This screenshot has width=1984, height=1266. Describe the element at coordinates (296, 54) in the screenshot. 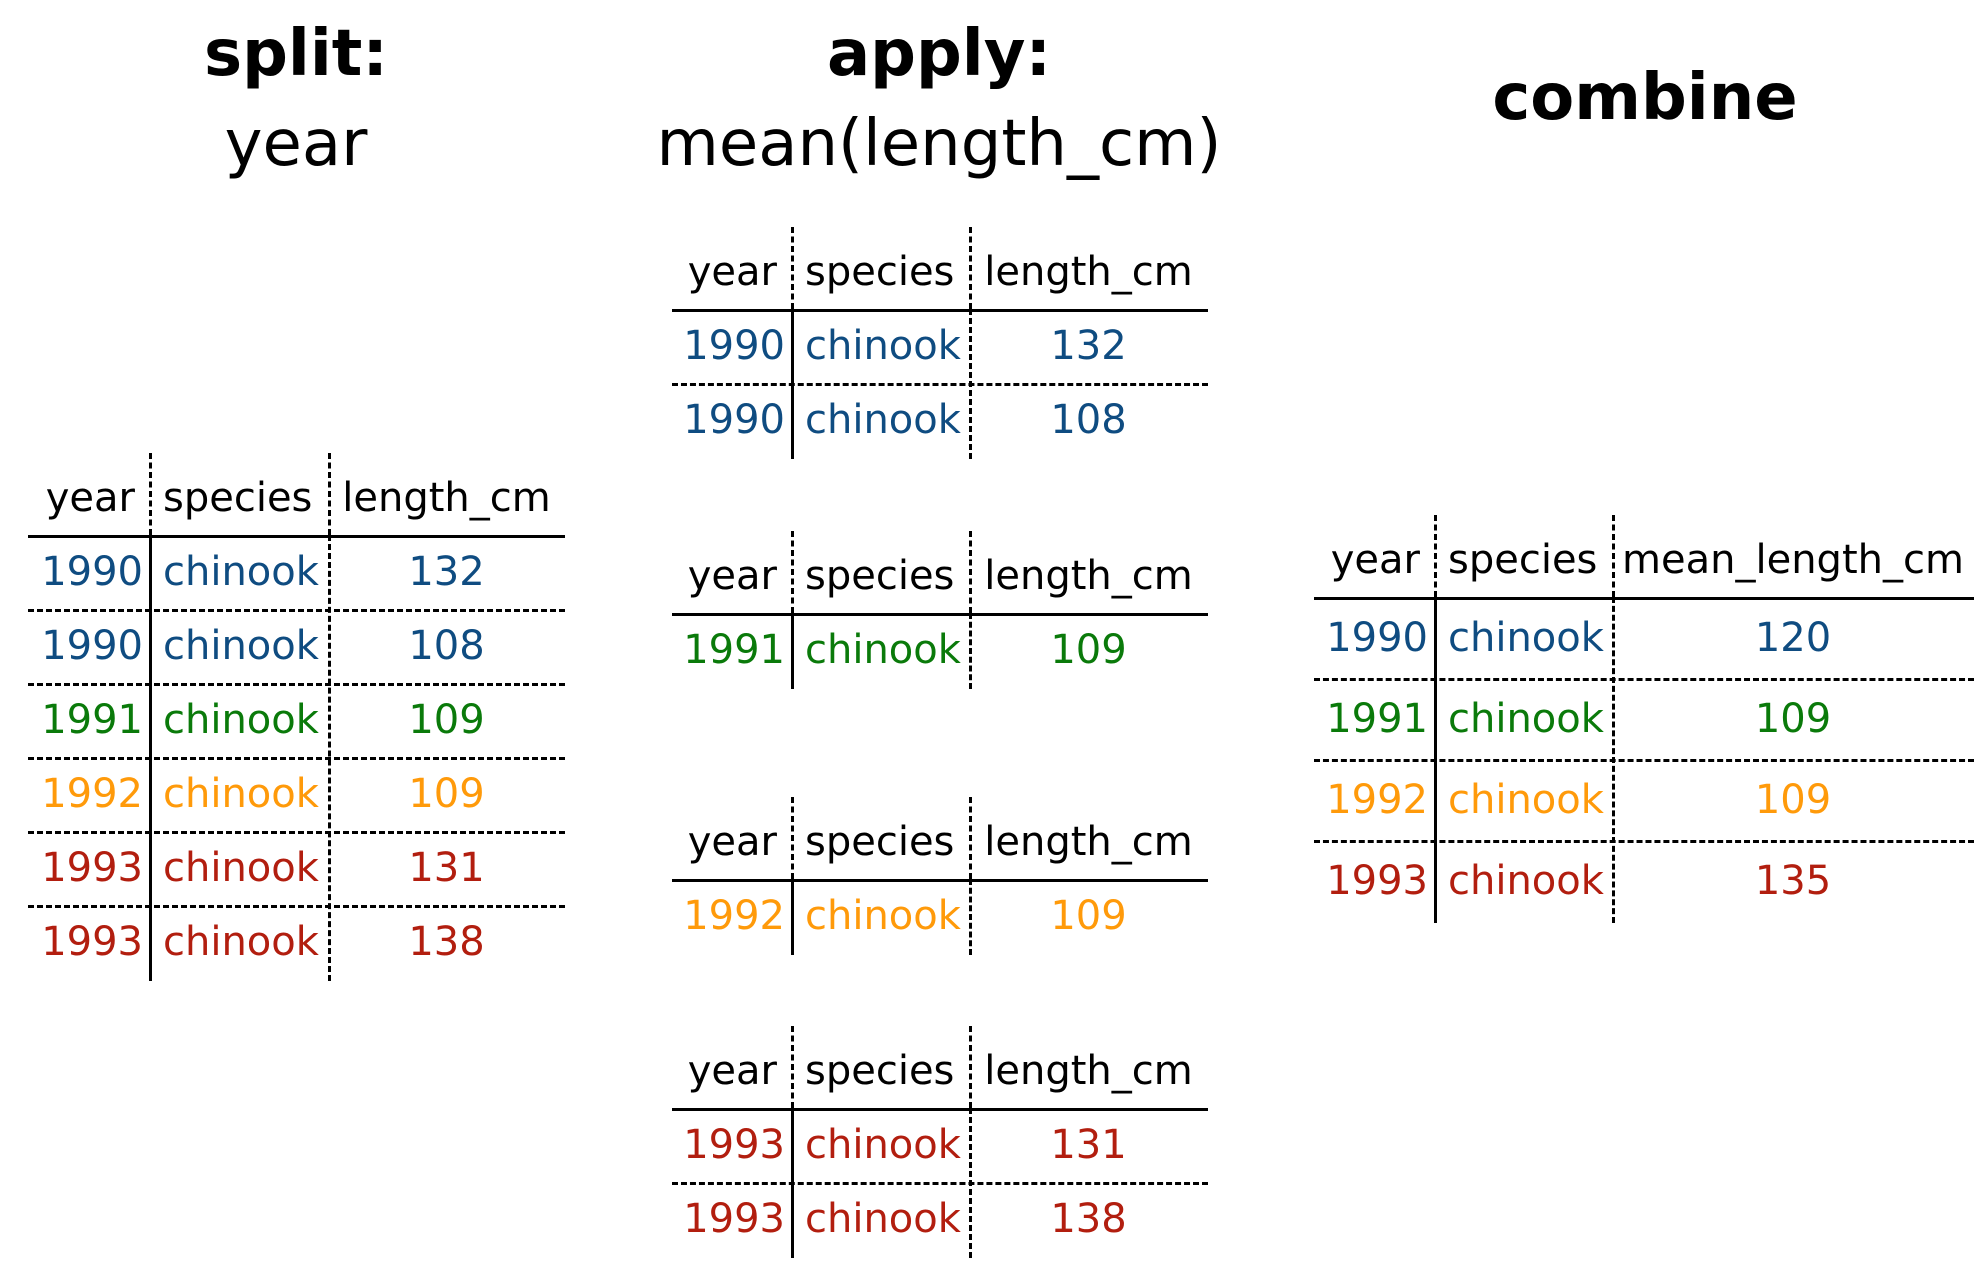

I see `split-title: split:` at that location.